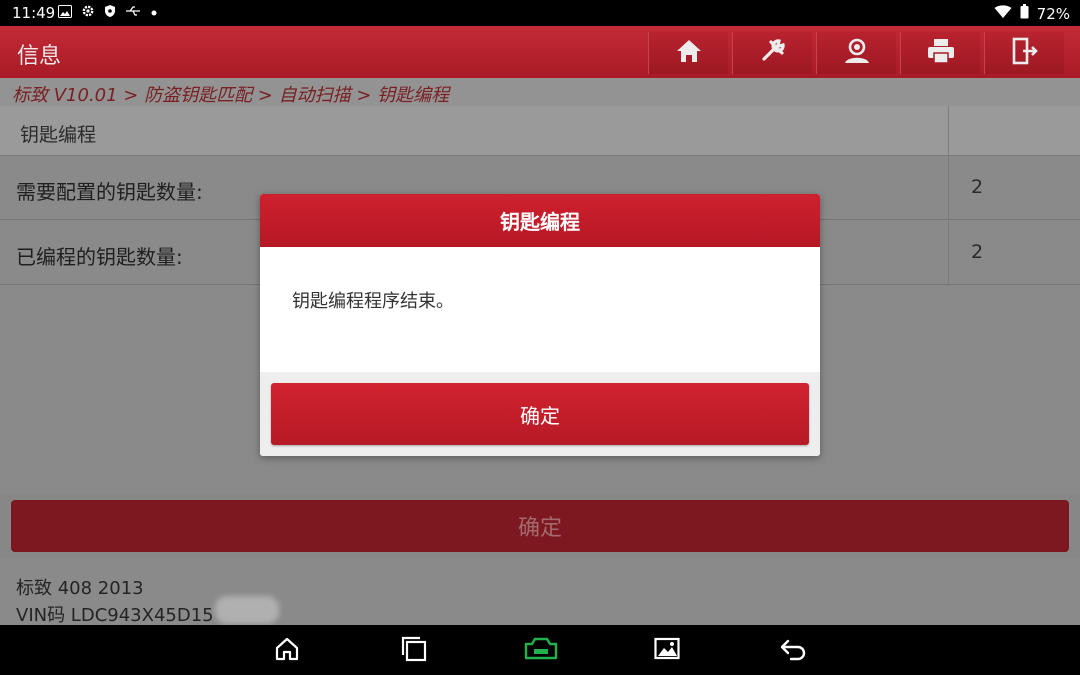 This screenshot has width=1080, height=675. I want to click on tools-button, so click(772, 53).